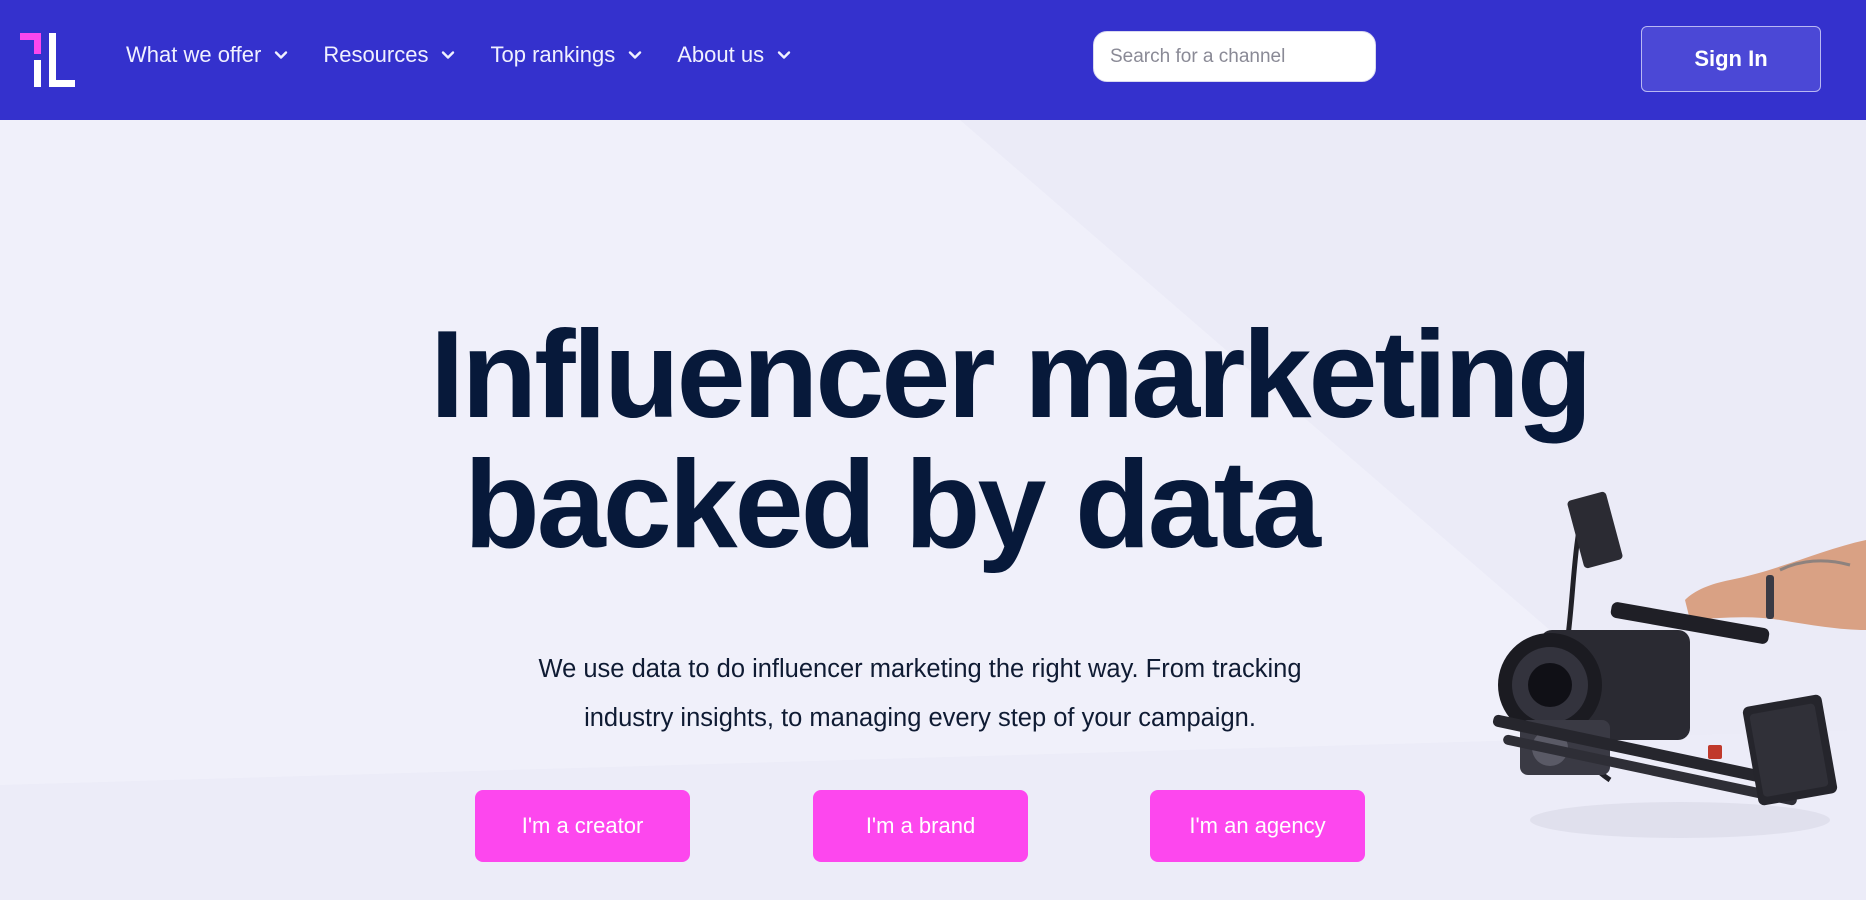 The image size is (1866, 900). What do you see at coordinates (47, 60) in the screenshot?
I see `influencer-logo-icon` at bounding box center [47, 60].